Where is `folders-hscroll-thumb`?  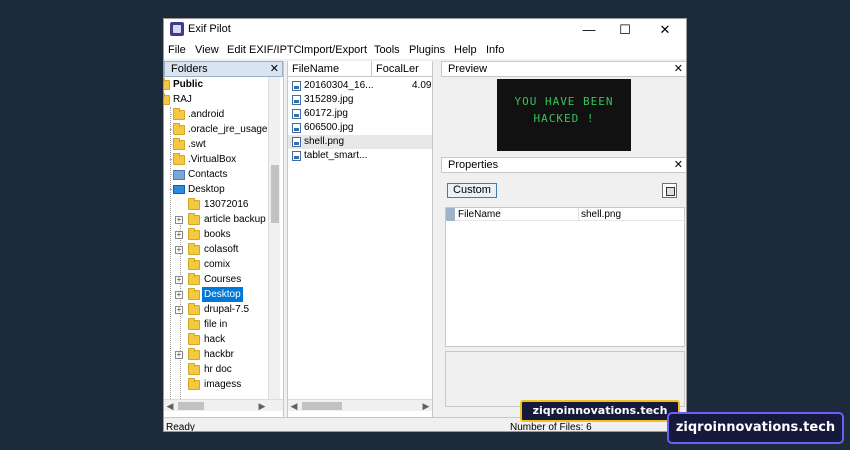 folders-hscroll-thumb is located at coordinates (191, 406).